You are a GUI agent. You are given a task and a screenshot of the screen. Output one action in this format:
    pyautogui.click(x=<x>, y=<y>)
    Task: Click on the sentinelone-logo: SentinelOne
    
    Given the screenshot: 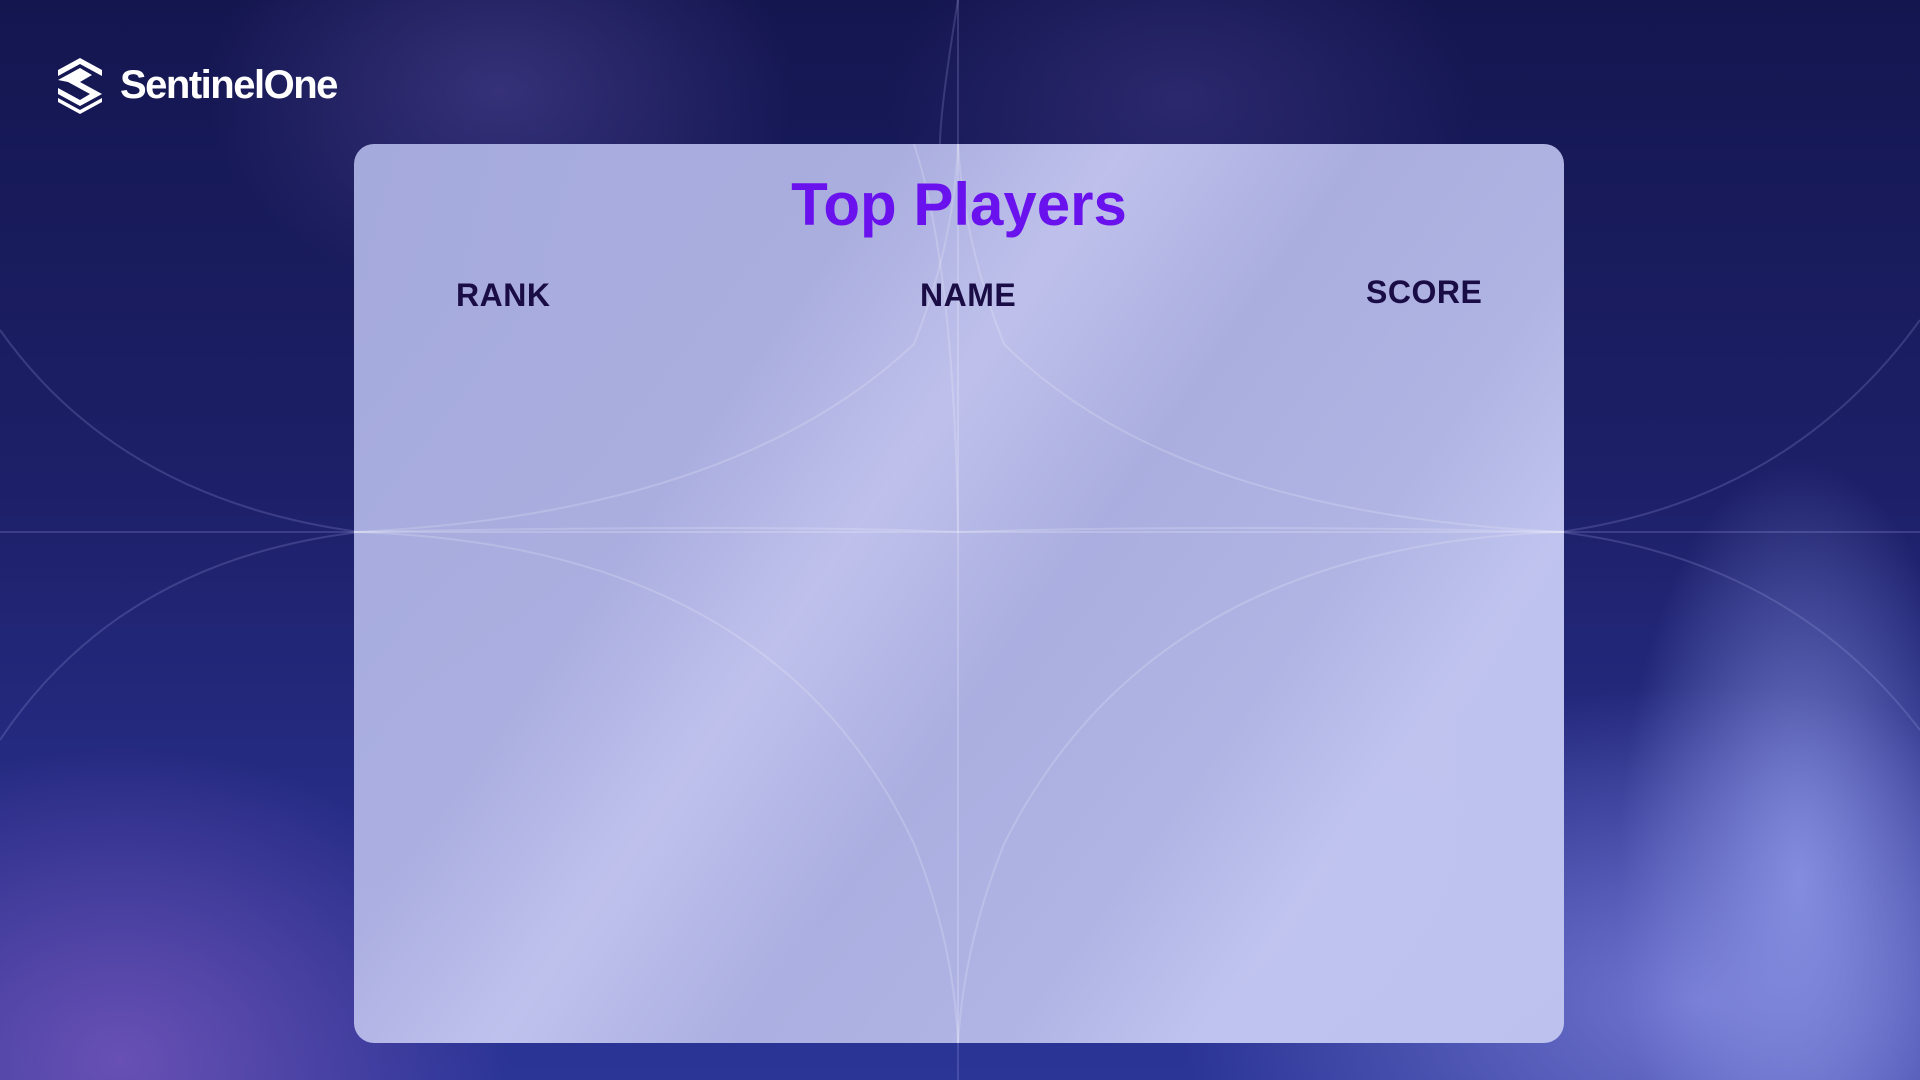 What is the action you would take?
    pyautogui.click(x=197, y=85)
    